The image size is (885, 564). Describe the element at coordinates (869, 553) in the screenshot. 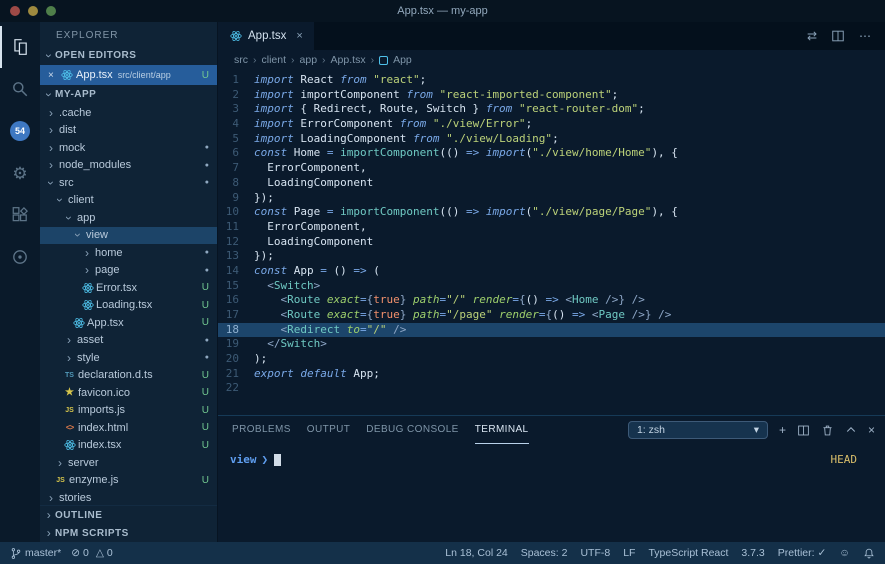

I see `notifications-bell-icon` at that location.